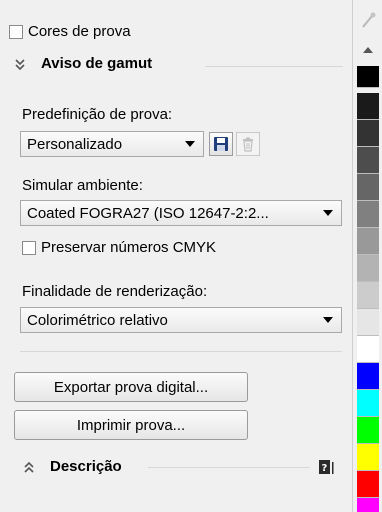  What do you see at coordinates (86, 466) in the screenshot?
I see `description-section-title: Descrição` at bounding box center [86, 466].